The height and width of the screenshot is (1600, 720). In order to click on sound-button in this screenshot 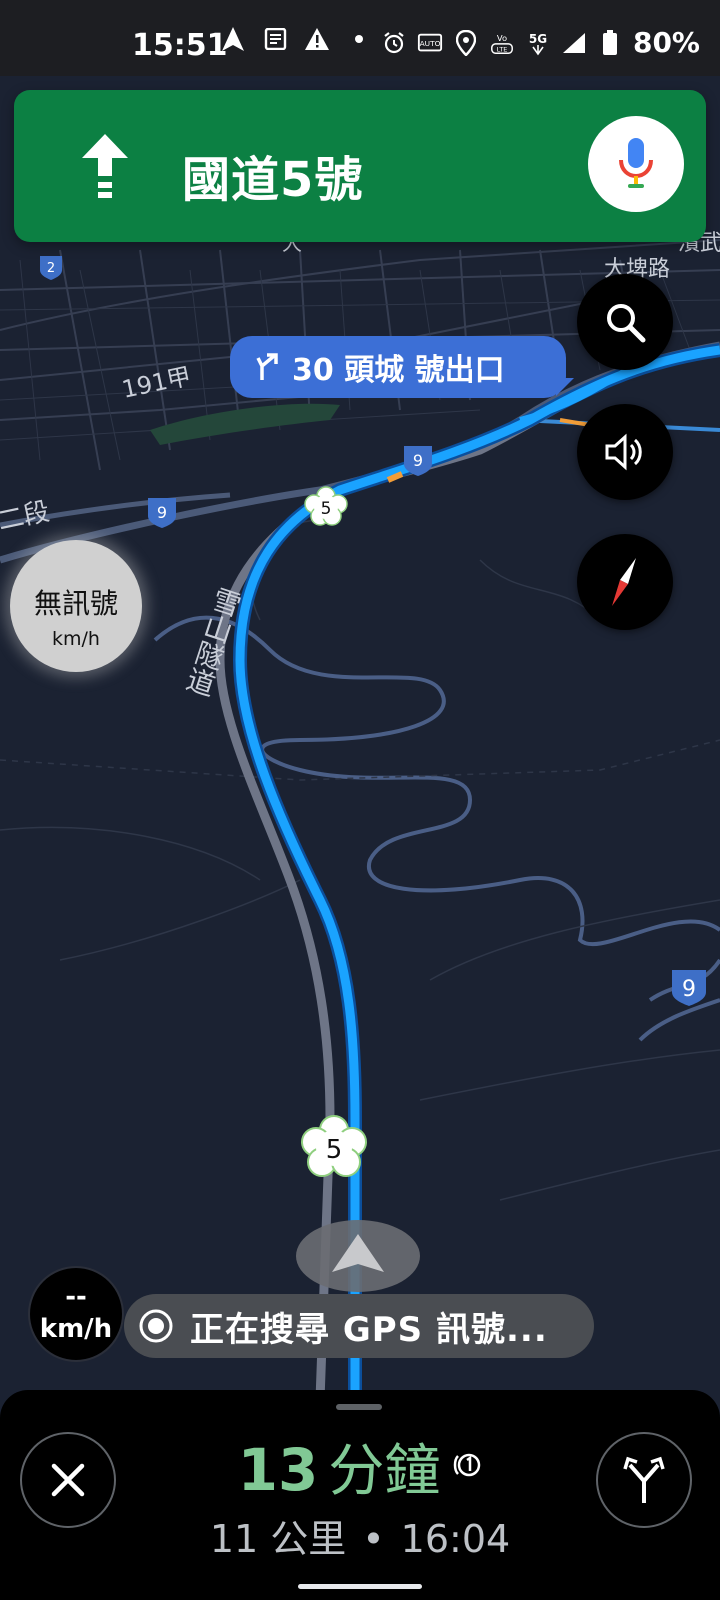, I will do `click(625, 452)`.